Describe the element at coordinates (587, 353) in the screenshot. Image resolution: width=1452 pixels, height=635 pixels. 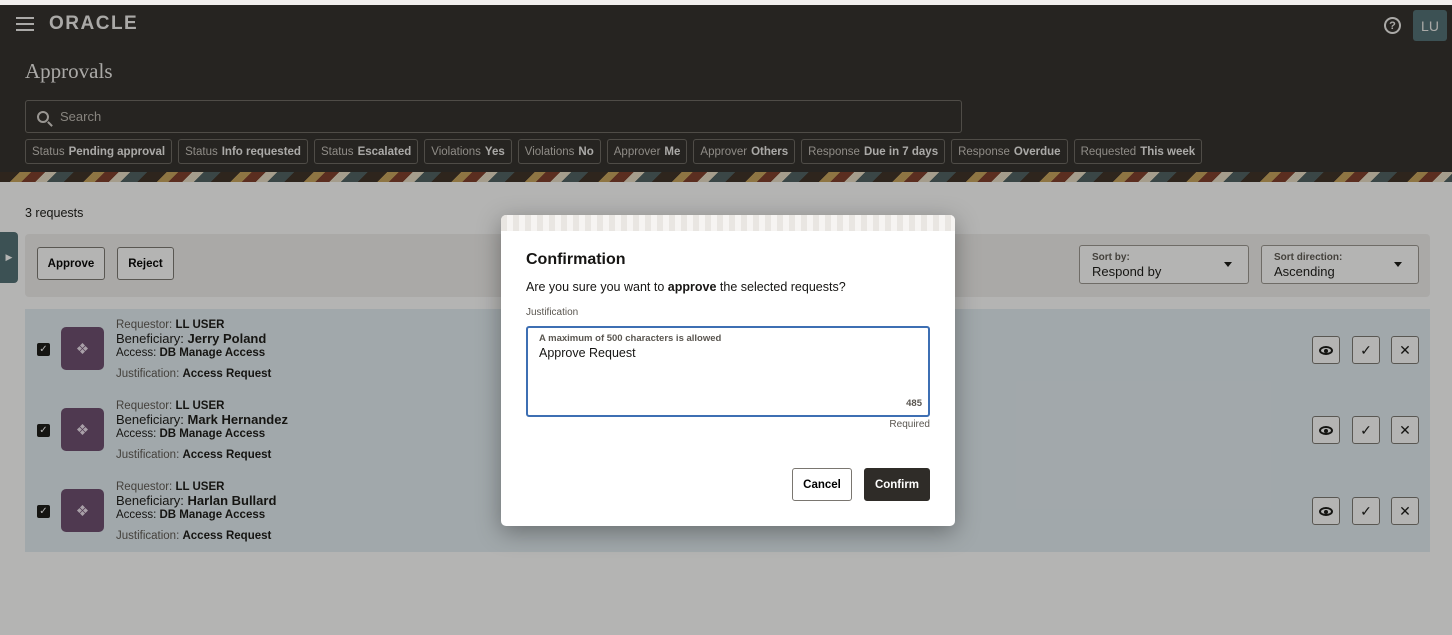
I see `justification-value: Approve Request` at that location.